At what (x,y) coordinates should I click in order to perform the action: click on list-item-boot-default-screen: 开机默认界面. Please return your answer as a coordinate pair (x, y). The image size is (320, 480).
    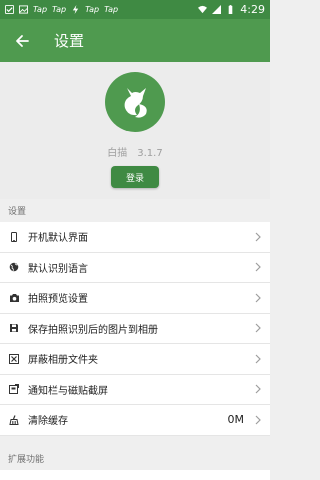
    Looking at the image, I should click on (135, 237).